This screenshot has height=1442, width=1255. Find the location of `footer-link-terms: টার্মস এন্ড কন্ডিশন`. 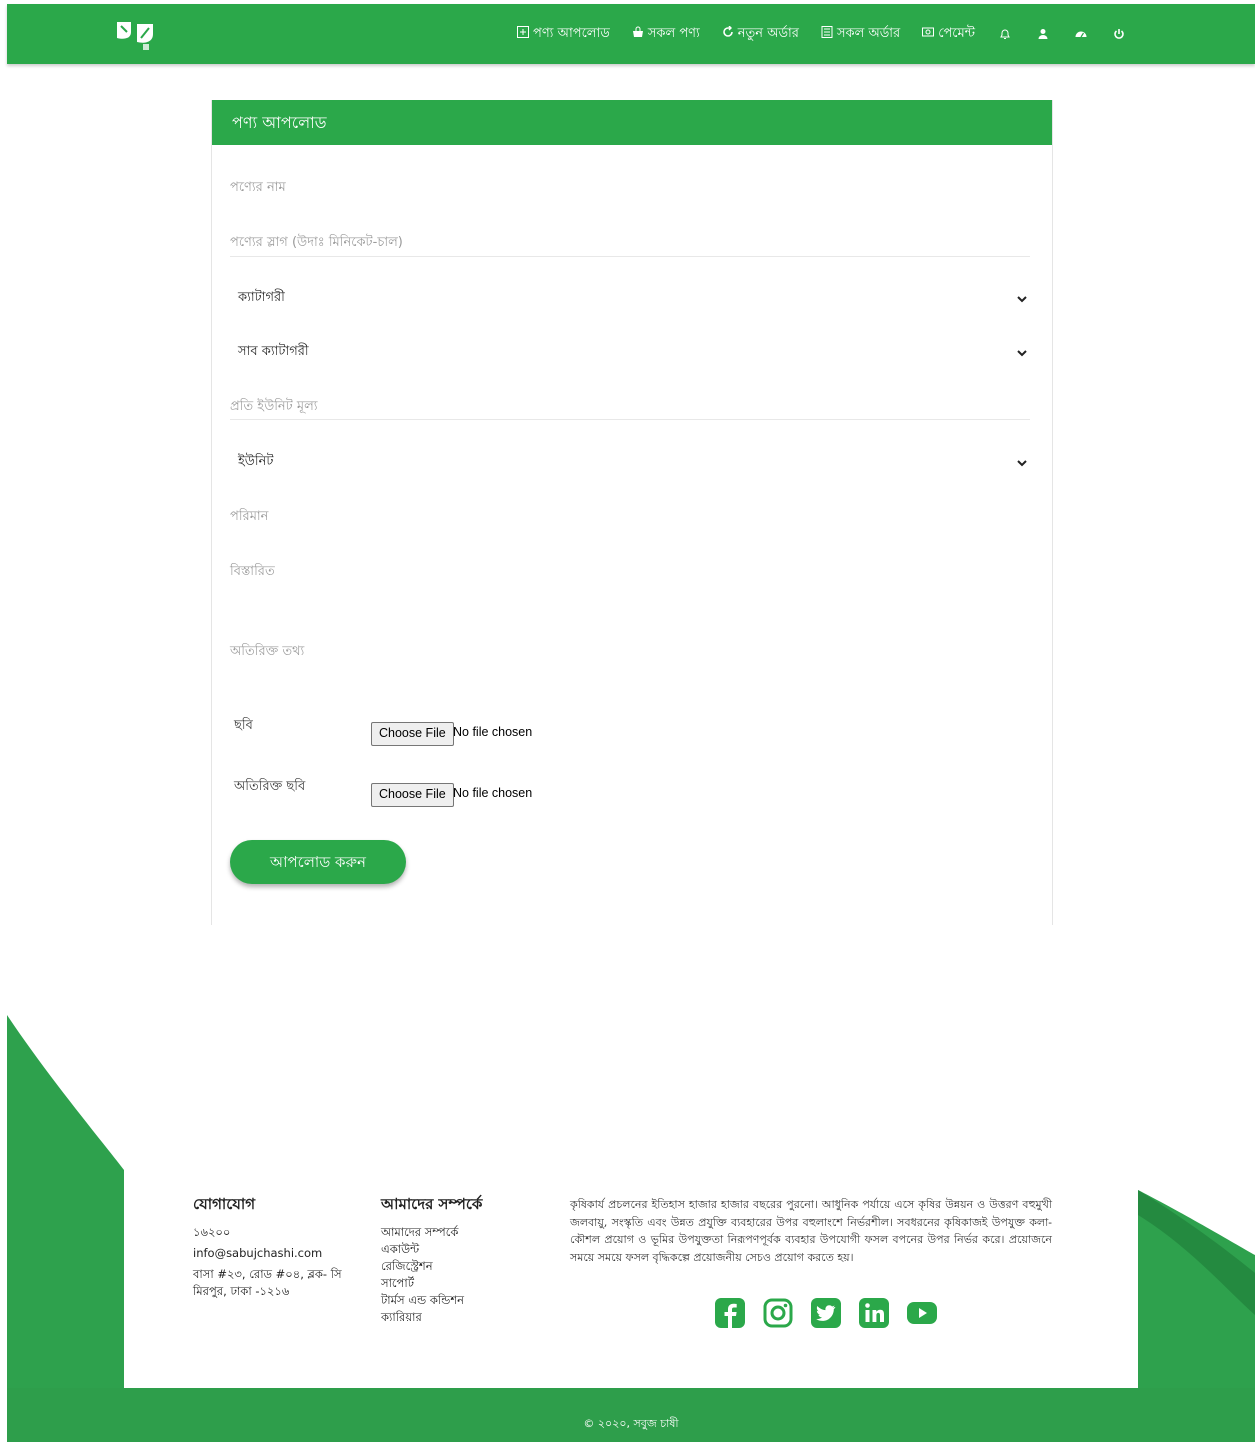

footer-link-terms: টার্মস এন্ড কন্ডিশন is located at coordinates (431, 1300).